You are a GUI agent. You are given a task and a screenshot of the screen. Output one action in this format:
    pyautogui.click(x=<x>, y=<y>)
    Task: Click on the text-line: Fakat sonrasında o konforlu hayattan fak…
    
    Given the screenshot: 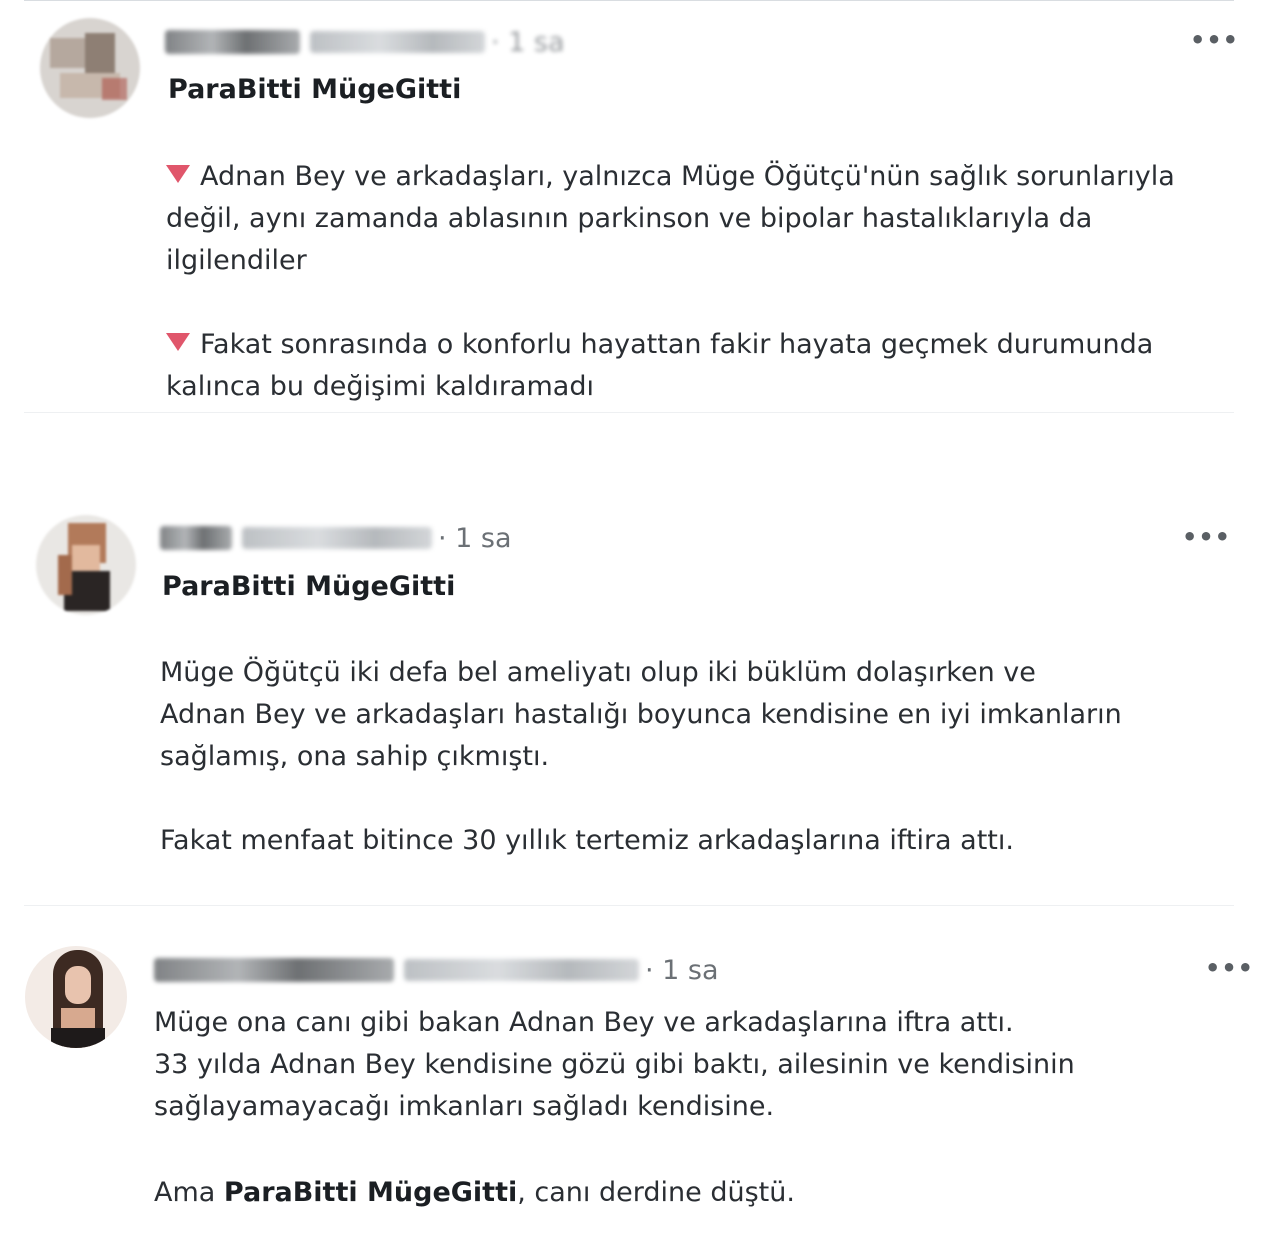 What is the action you would take?
    pyautogui.click(x=659, y=345)
    